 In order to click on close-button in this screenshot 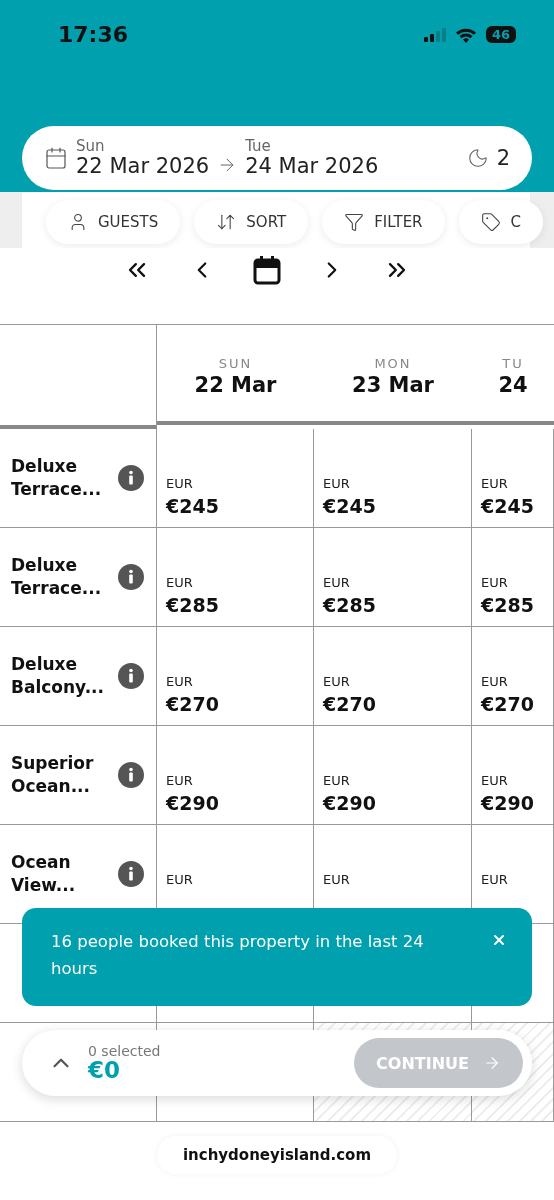, I will do `click(499, 940)`.